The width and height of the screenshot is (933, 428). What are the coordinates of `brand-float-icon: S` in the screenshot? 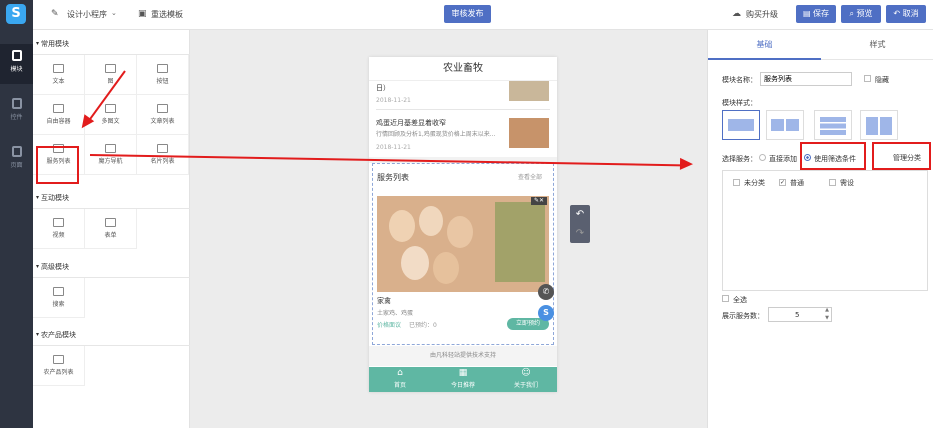 It's located at (546, 313).